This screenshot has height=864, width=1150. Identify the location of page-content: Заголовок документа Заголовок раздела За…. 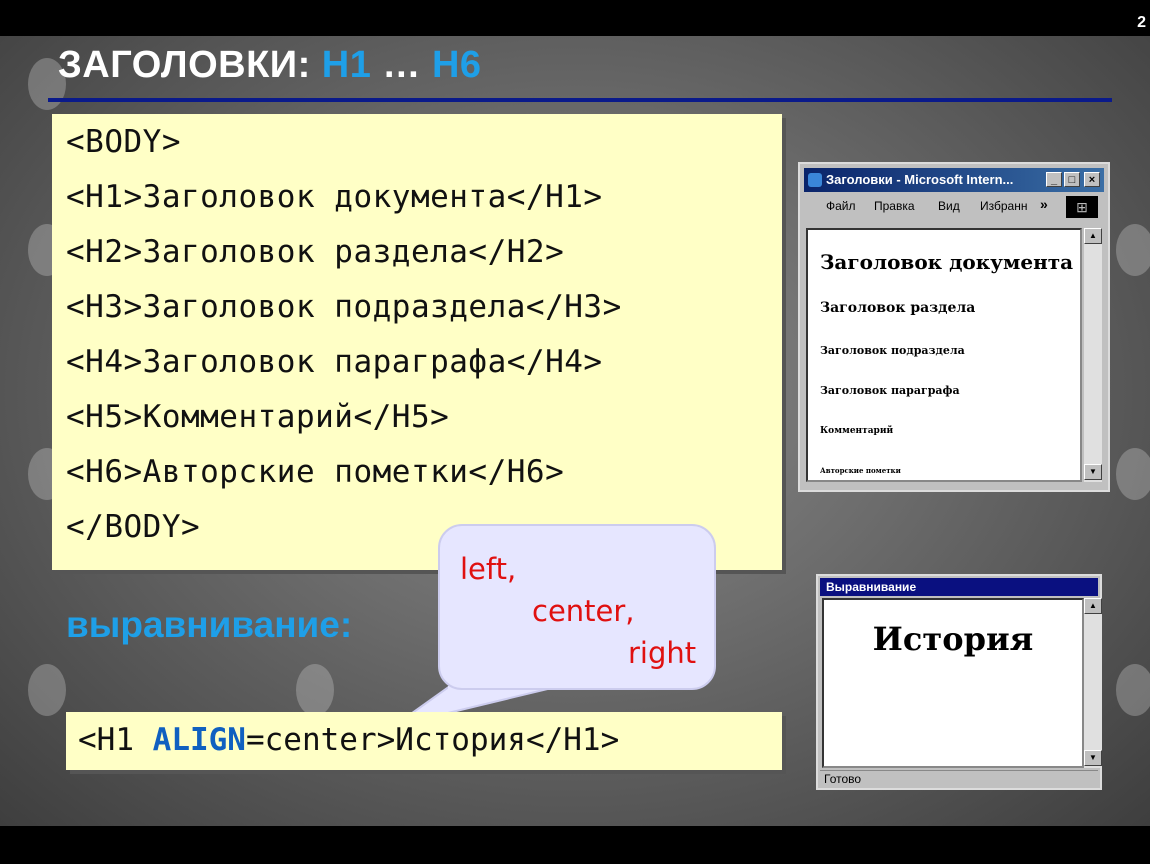
(944, 355).